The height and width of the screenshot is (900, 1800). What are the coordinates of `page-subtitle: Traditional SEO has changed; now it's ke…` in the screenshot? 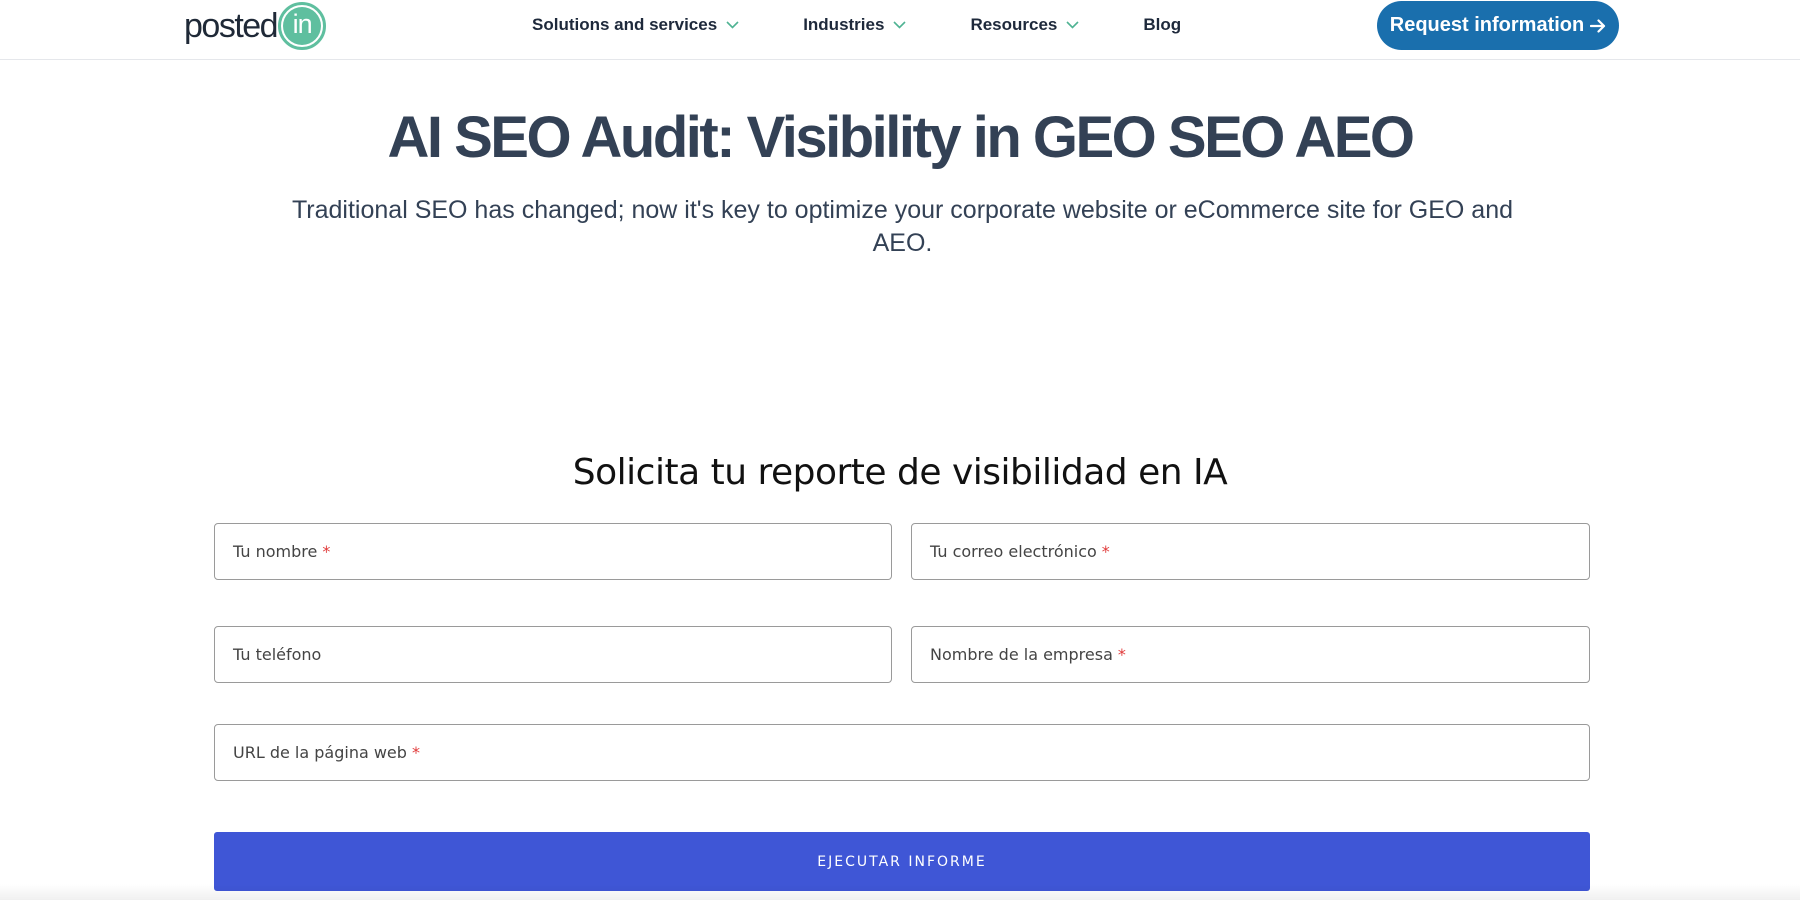 It's located at (902, 226).